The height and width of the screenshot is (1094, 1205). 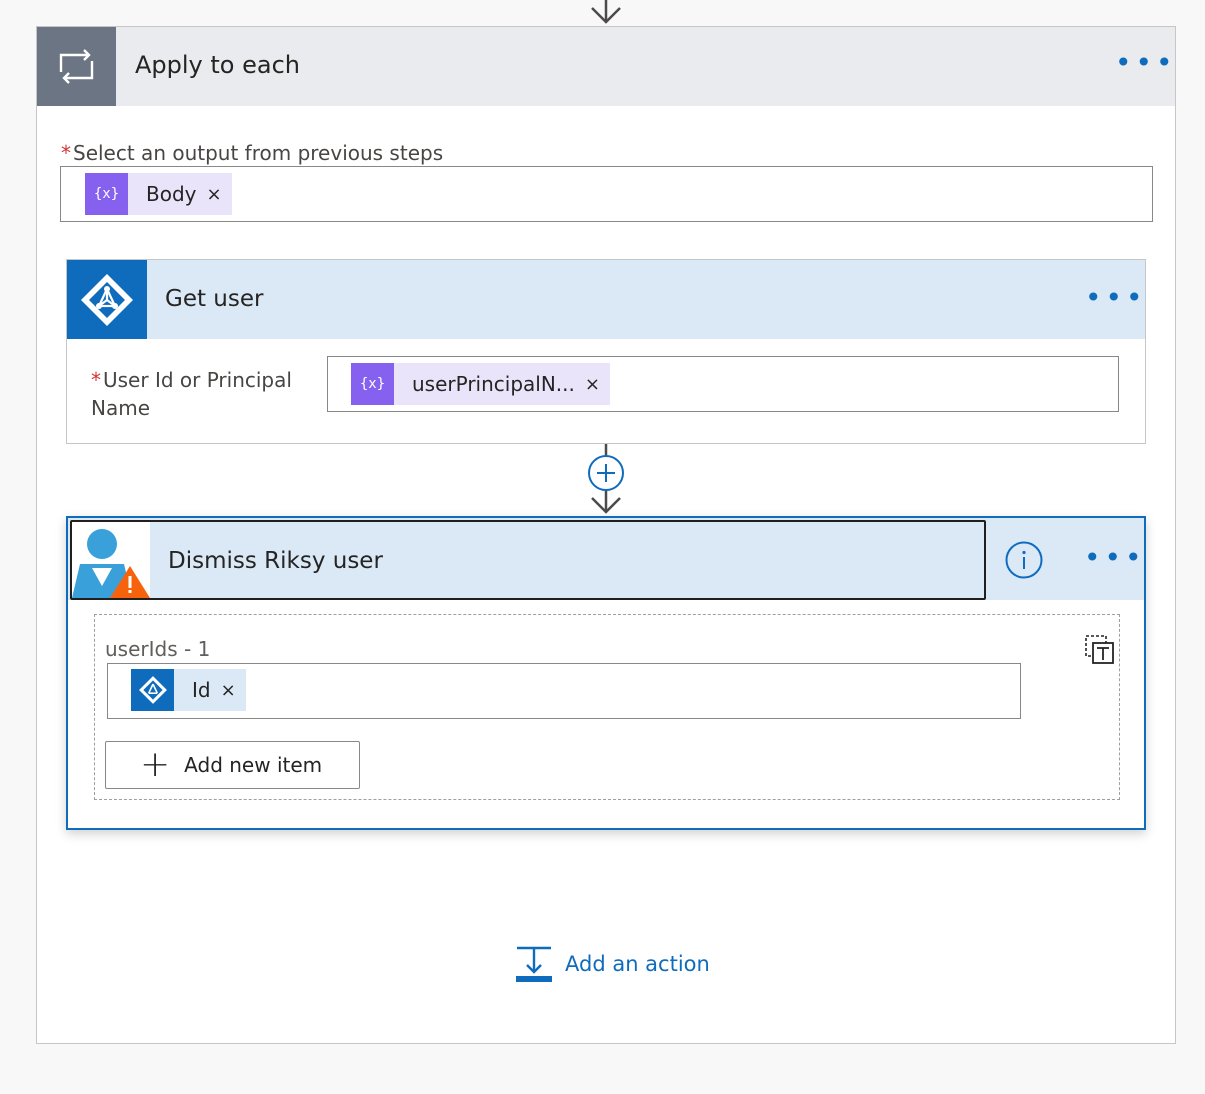 I want to click on user-id-label-text: User Id or Principal Name, so click(x=191, y=394).